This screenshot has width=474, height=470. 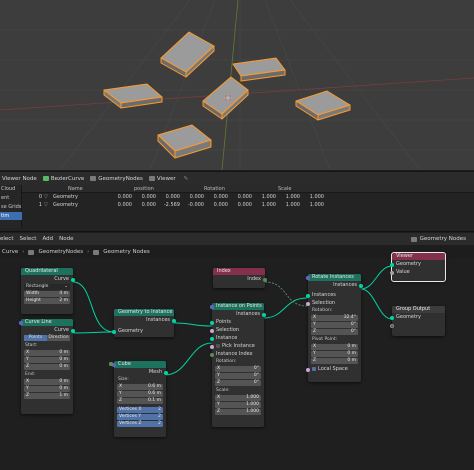 I want to click on socket-row: Instance Index, so click(x=237, y=354).